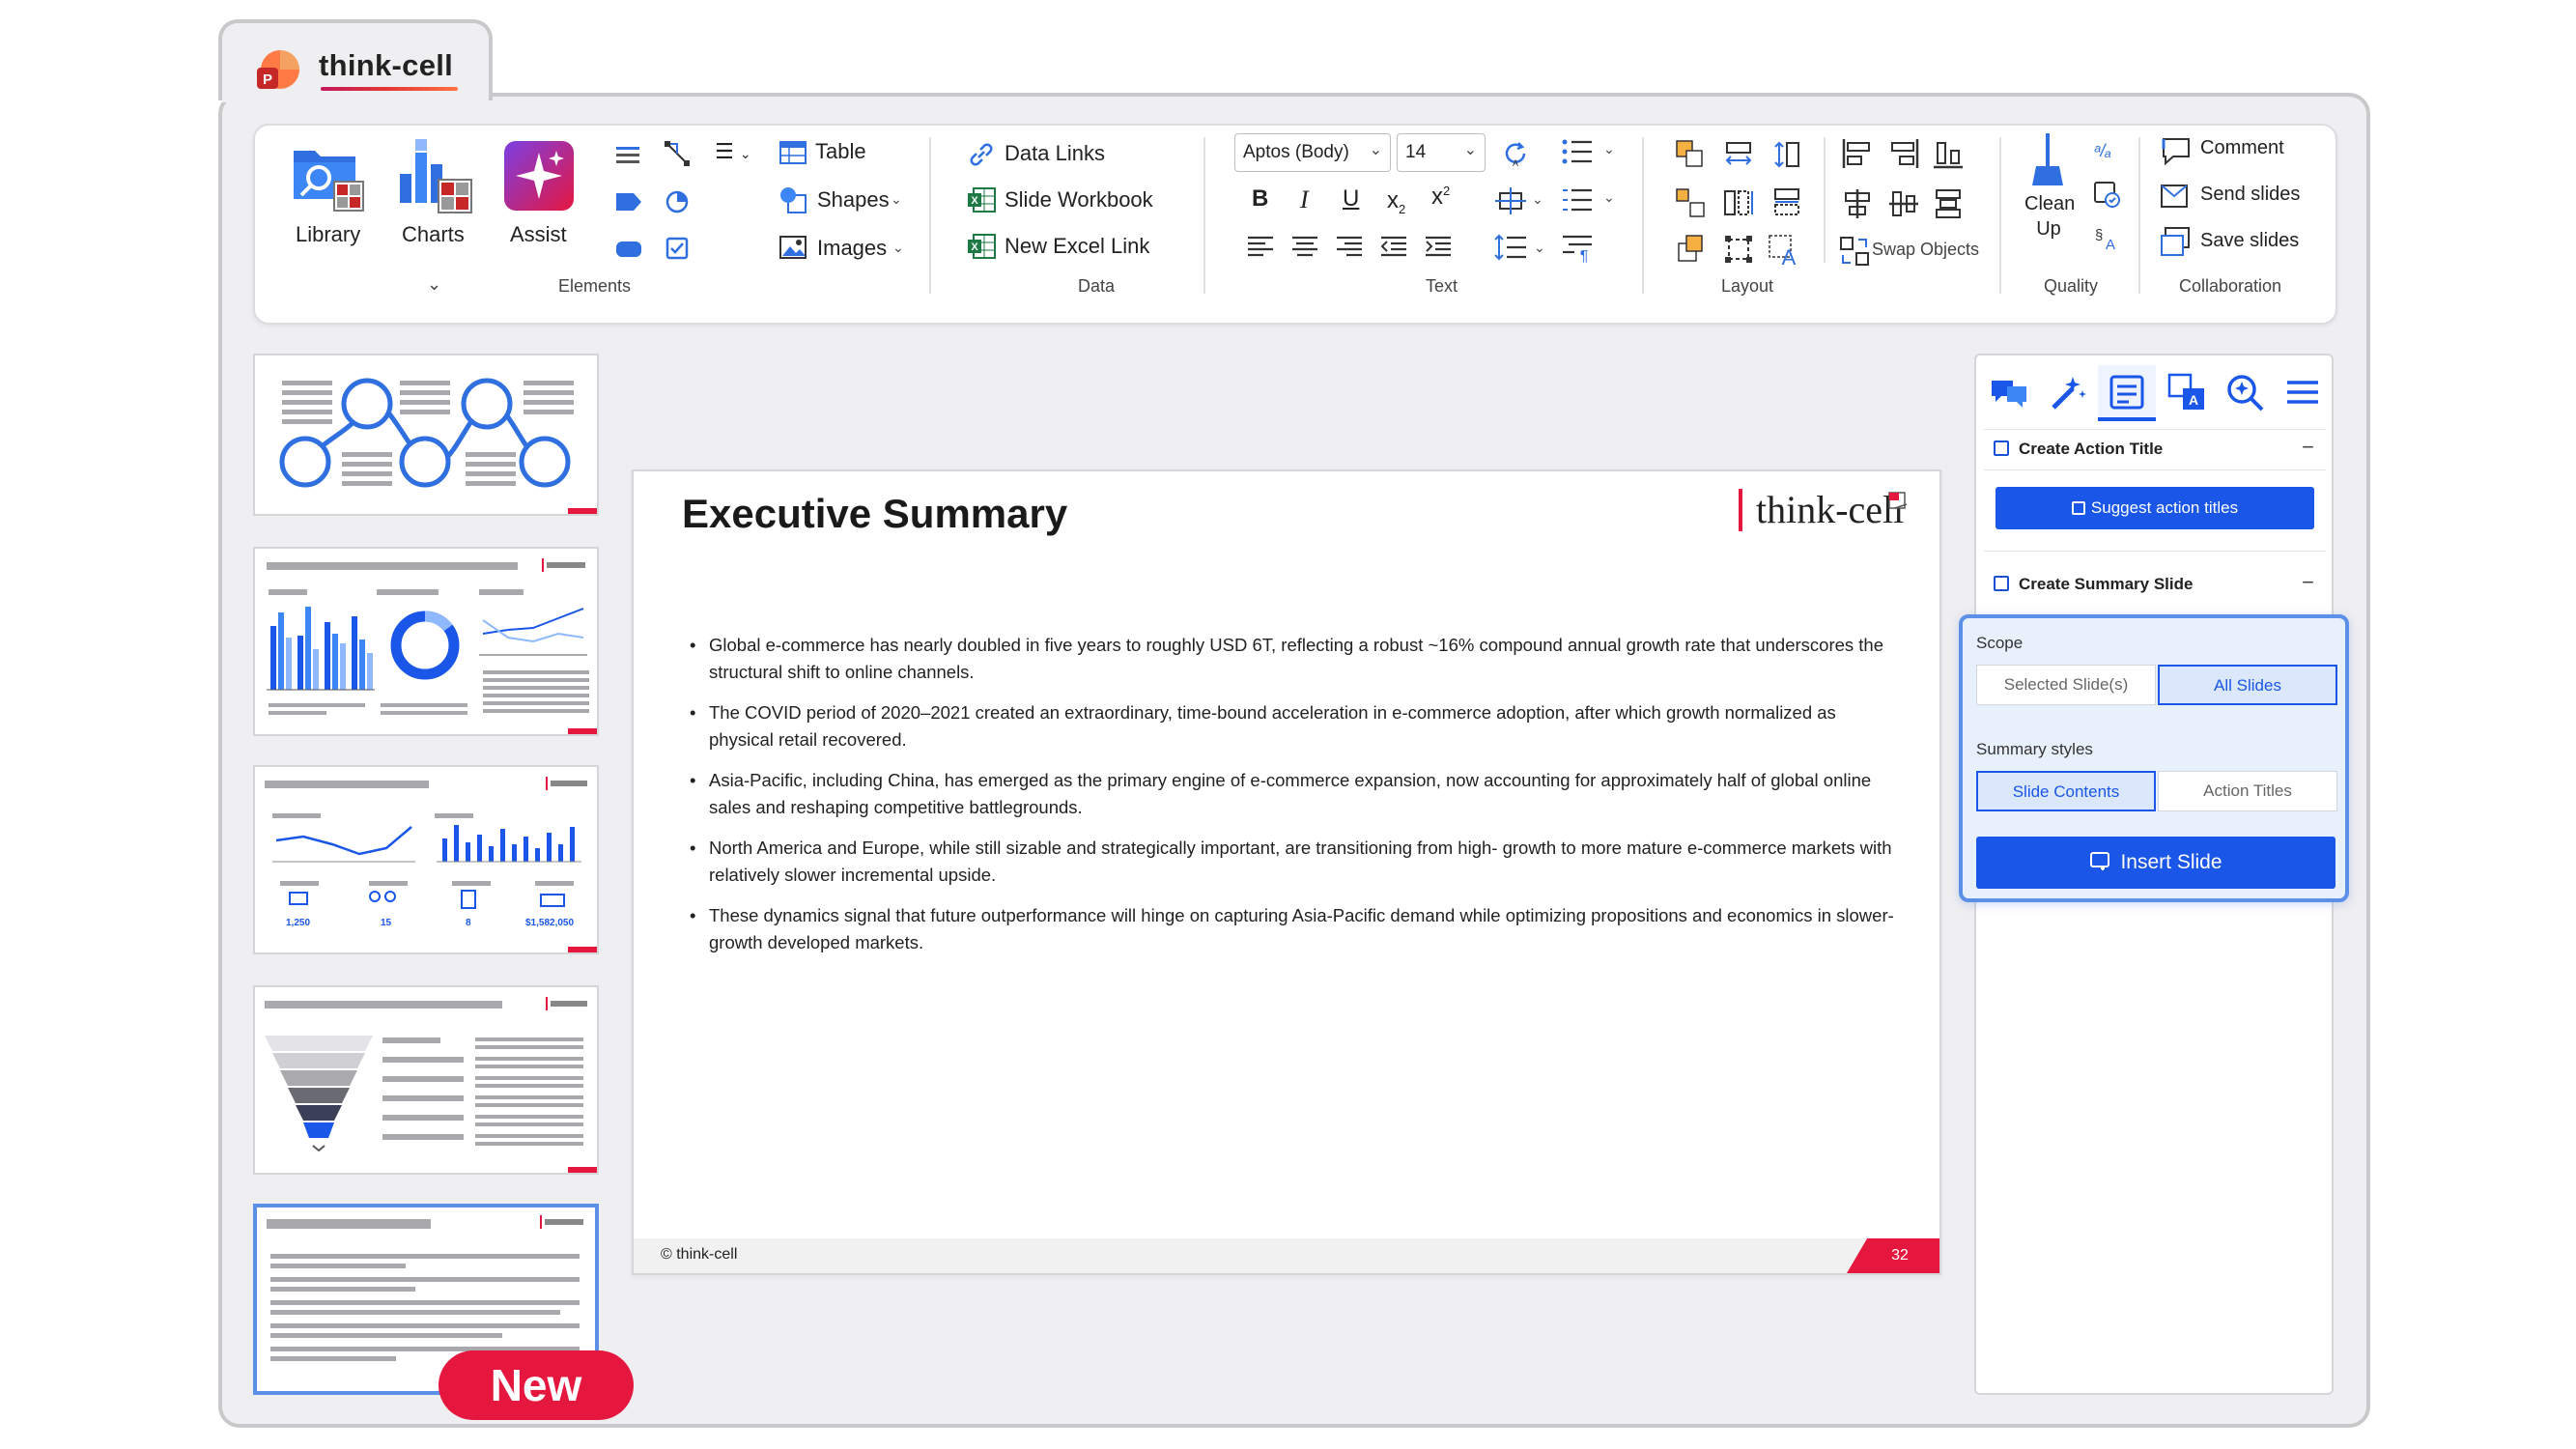 The width and height of the screenshot is (2576, 1449). Describe the element at coordinates (1304, 246) in the screenshot. I see `align-center-icon` at that location.